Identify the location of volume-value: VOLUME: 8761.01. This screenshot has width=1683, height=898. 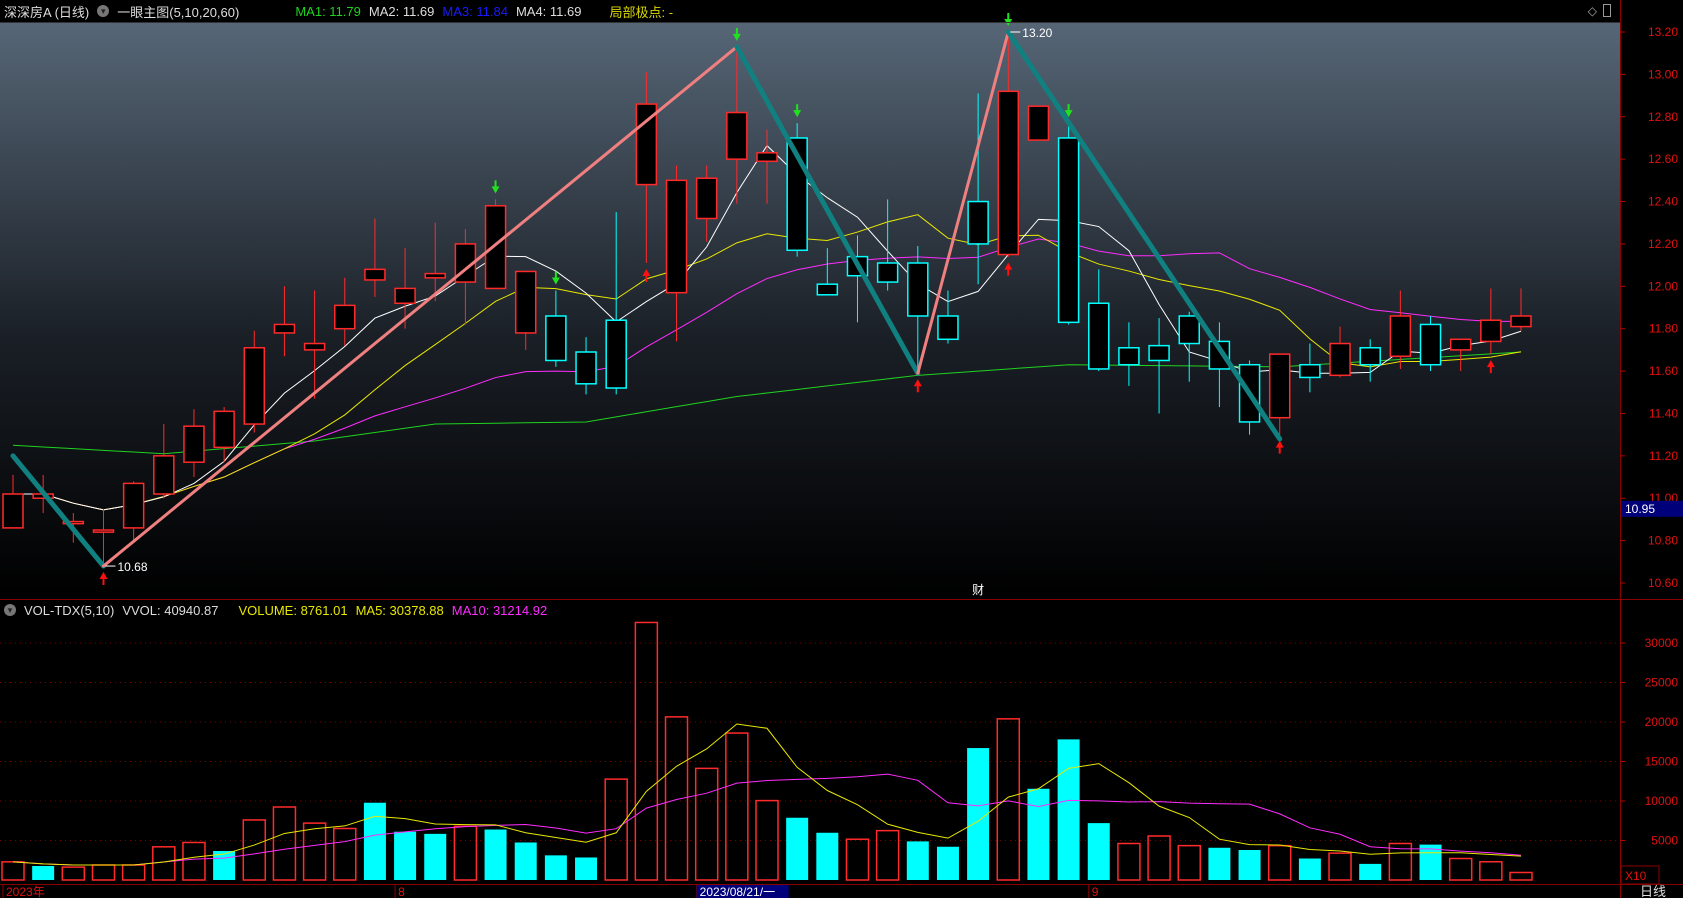
(293, 610).